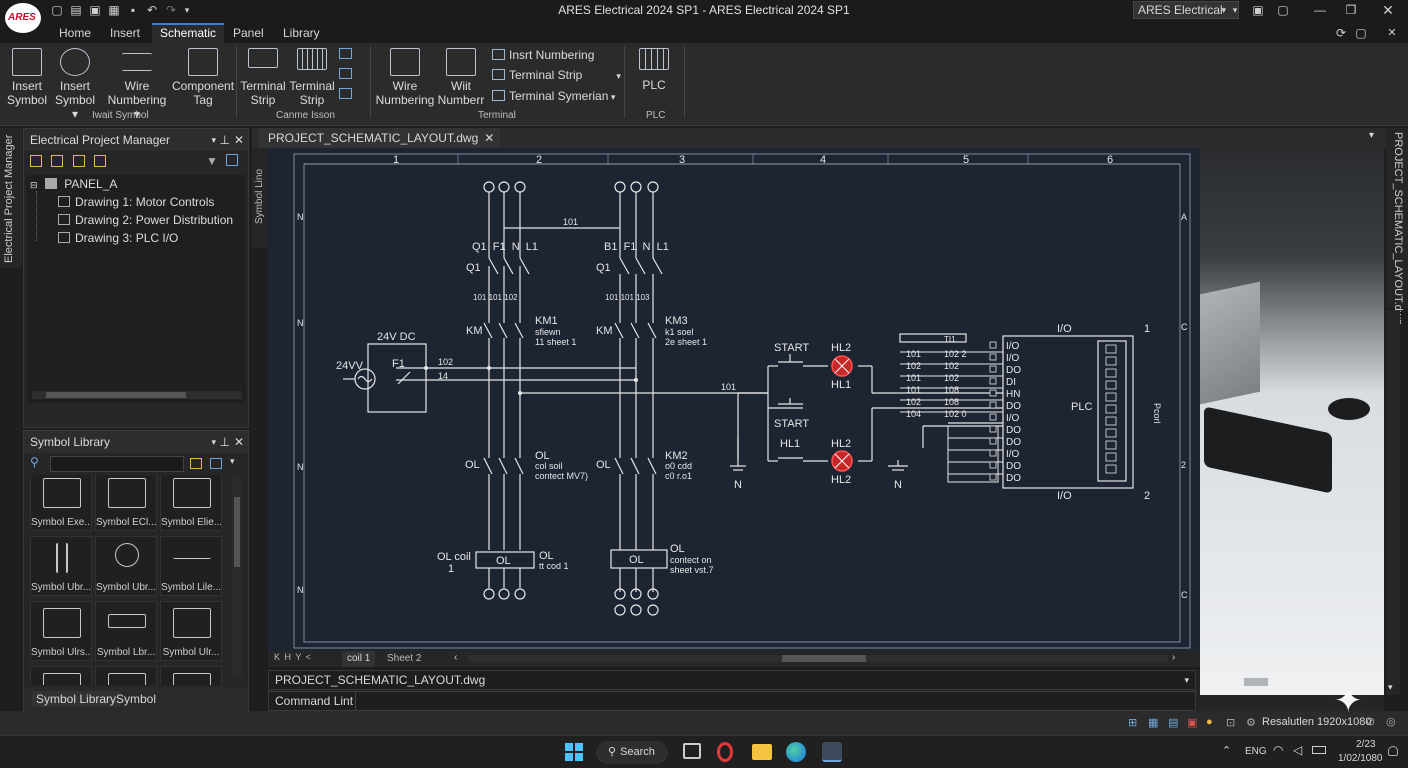 The image size is (1408, 768). I want to click on symbol-lino-strip: Symbol Lino, so click(260, 198).